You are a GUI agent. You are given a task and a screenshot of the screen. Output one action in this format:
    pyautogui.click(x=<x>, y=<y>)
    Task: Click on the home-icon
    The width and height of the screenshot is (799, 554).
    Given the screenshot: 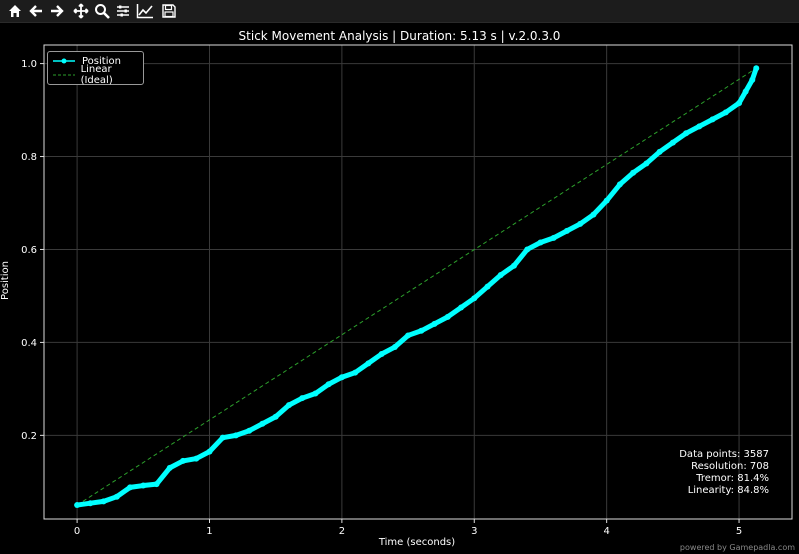 What is the action you would take?
    pyautogui.click(x=15, y=11)
    